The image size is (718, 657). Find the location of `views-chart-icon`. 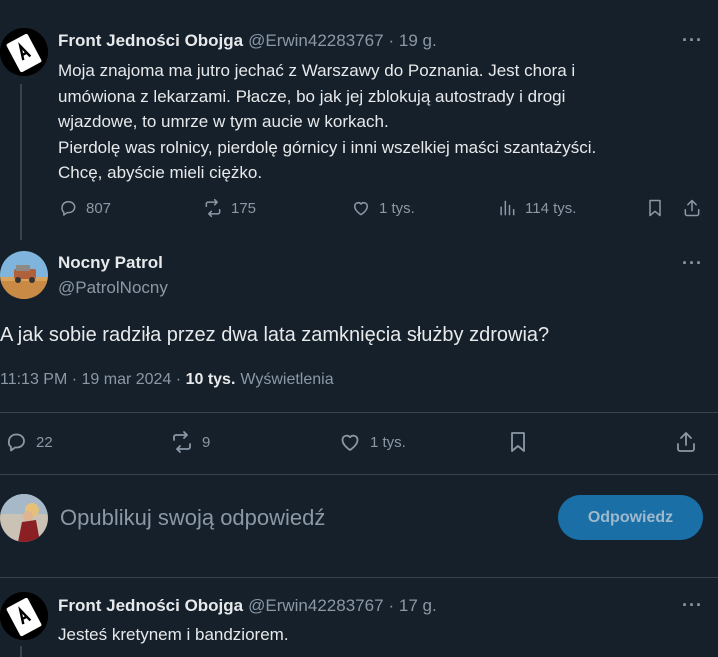

views-chart-icon is located at coordinates (507, 208).